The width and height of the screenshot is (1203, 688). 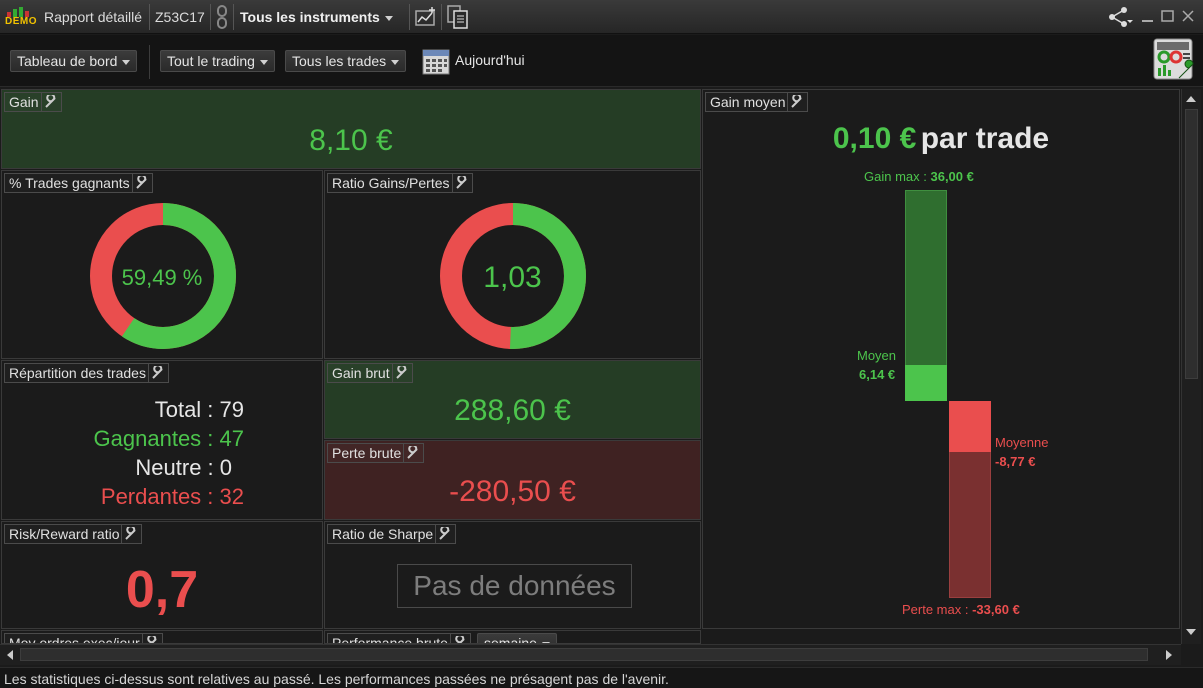 I want to click on instruments-dropdown: Tous les instruments, so click(x=316, y=17).